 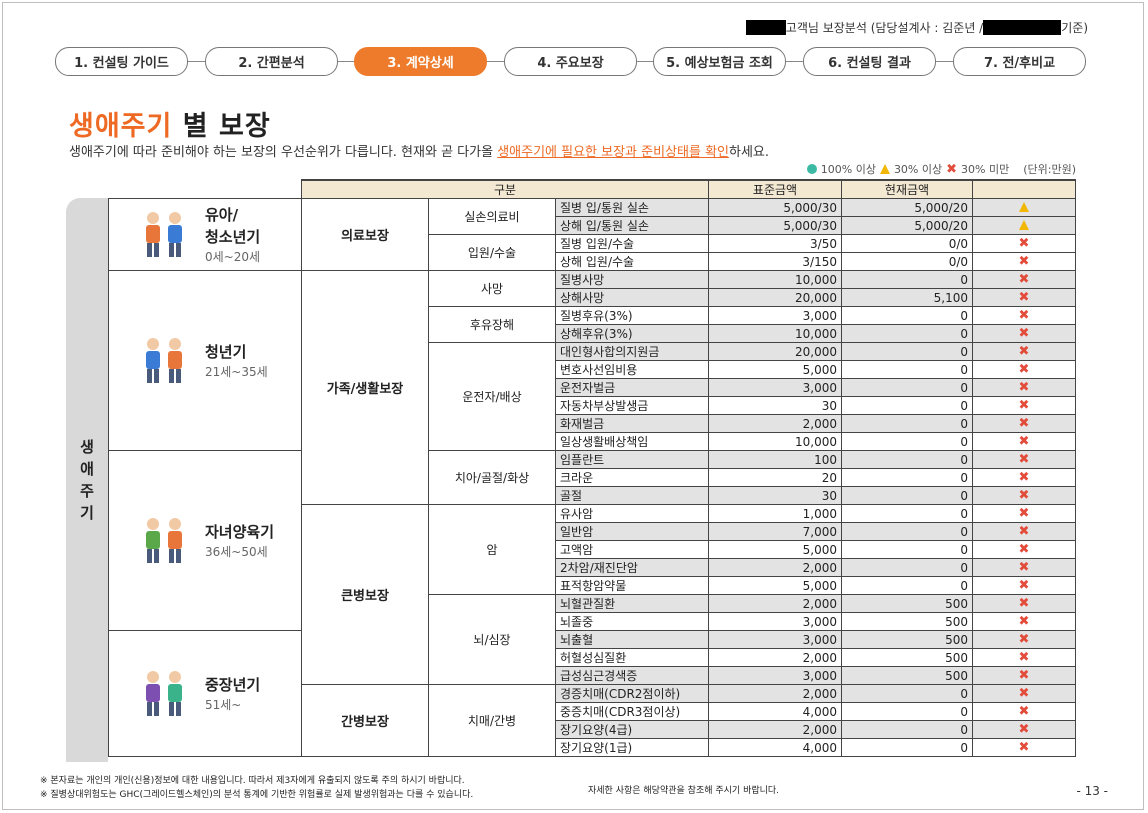 What do you see at coordinates (985, 169) in the screenshot?
I see `legend-low: 30% 미만` at bounding box center [985, 169].